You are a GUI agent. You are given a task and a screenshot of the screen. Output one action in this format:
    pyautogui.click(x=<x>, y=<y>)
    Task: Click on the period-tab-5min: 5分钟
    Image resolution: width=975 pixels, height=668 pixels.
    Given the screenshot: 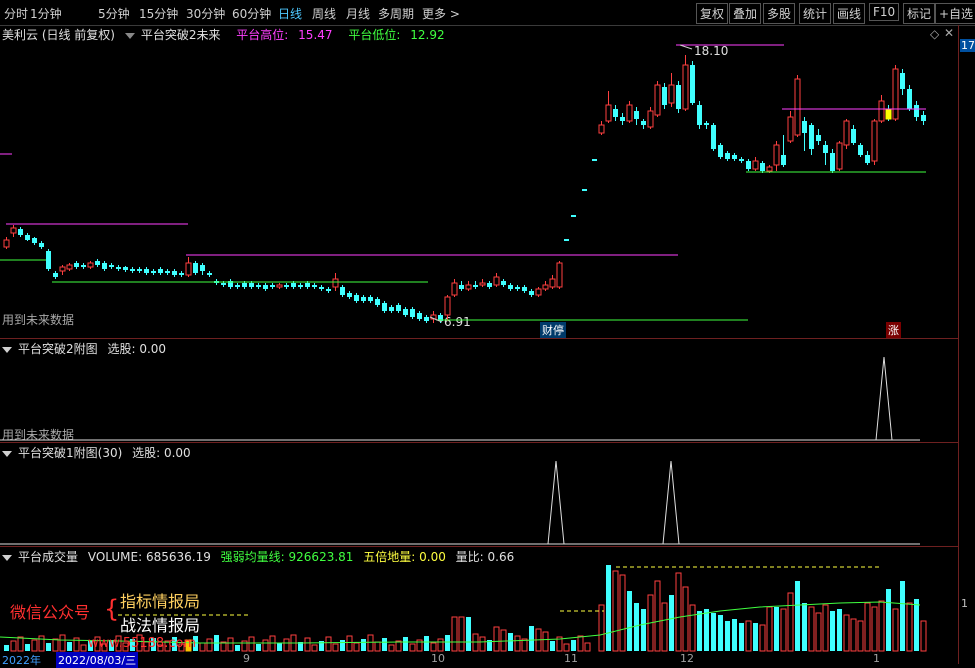 What is the action you would take?
    pyautogui.click(x=114, y=13)
    